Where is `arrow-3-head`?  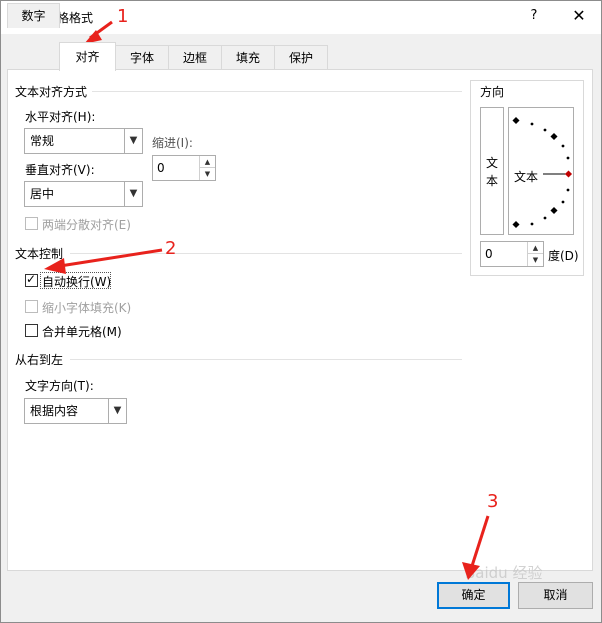
arrow-3-head is located at coordinates (471, 571).